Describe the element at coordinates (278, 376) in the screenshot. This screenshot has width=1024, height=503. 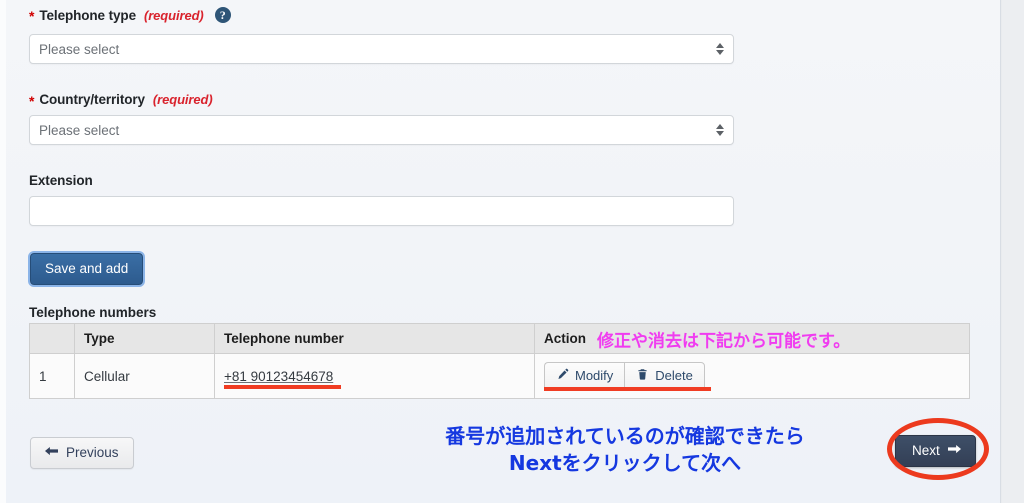
I see `telephone-number-link: +81 90123454678` at that location.